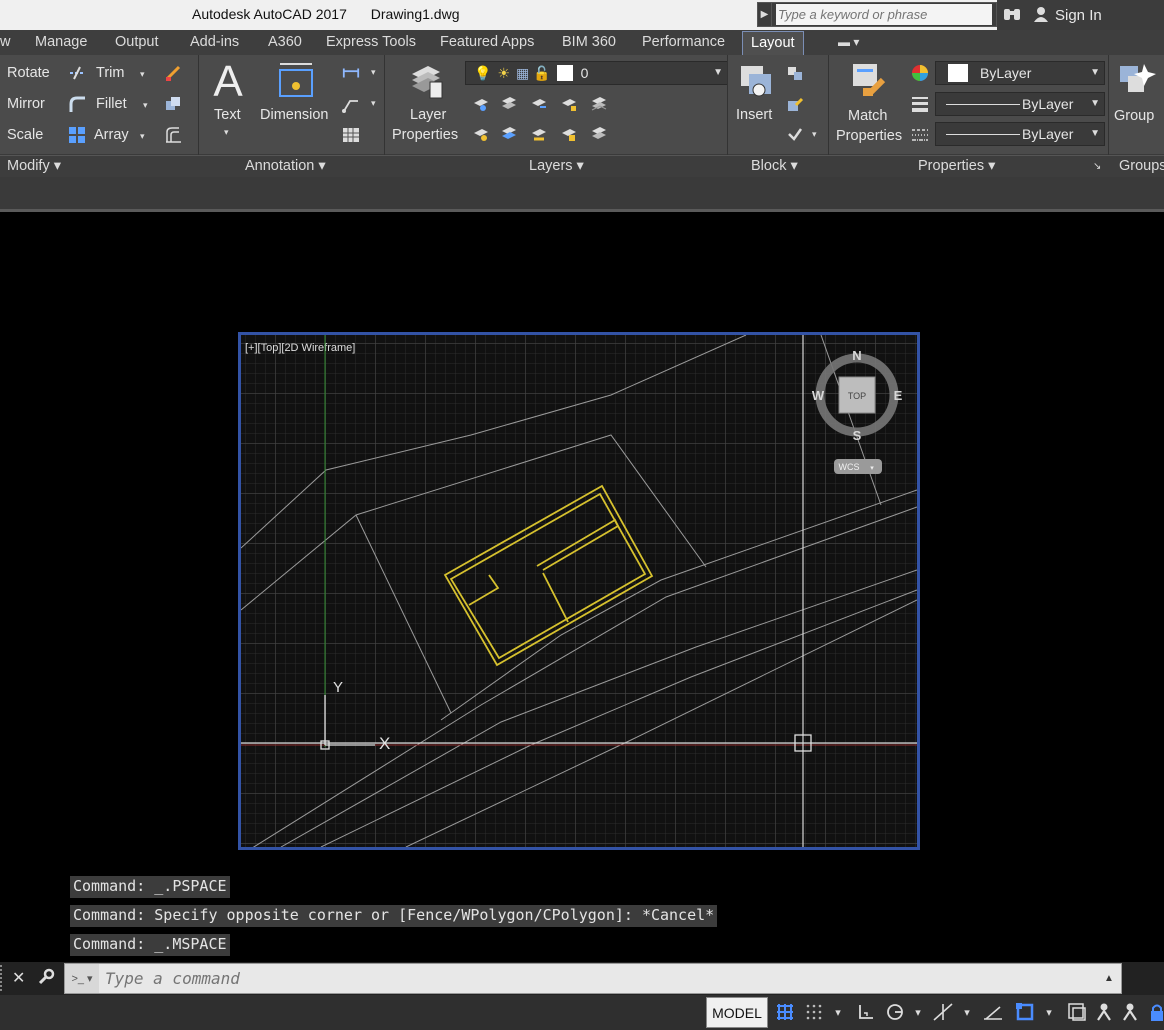 This screenshot has width=1164, height=1030. I want to click on insert-button: Insert, so click(754, 115).